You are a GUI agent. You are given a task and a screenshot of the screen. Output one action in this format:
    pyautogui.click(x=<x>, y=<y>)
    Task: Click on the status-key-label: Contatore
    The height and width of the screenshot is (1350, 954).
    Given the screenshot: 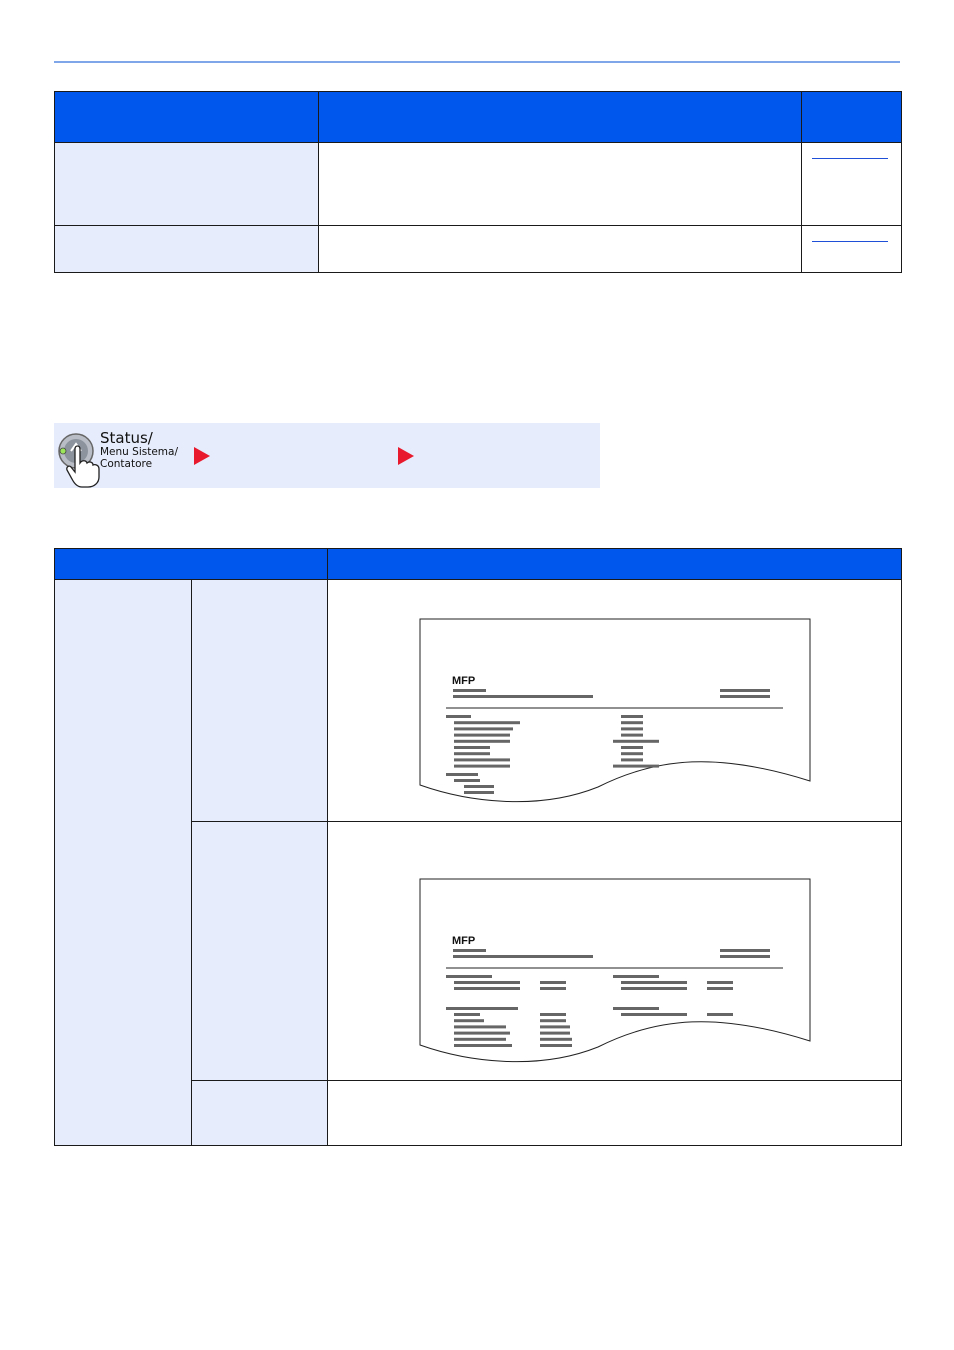 What is the action you would take?
    pyautogui.click(x=126, y=464)
    